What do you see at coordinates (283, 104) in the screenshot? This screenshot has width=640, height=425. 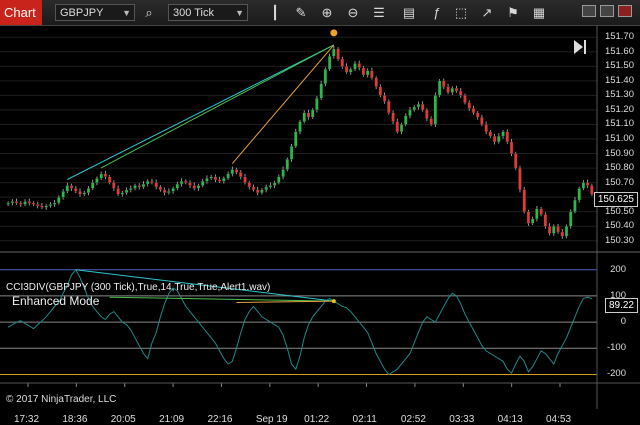 I see `divergence-line-price` at bounding box center [283, 104].